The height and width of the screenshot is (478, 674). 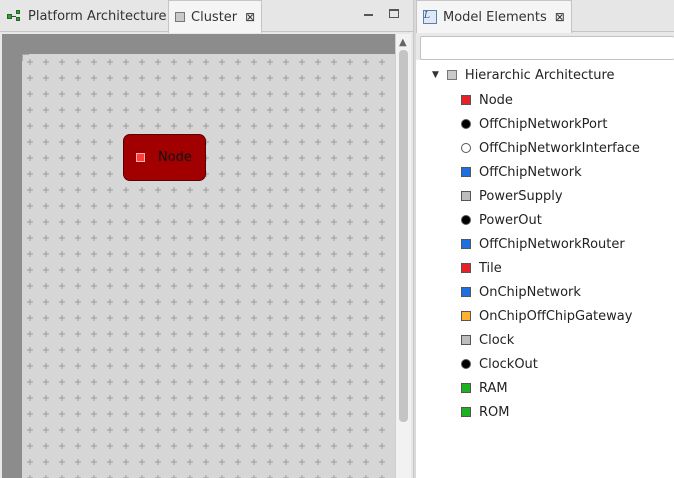 I want to click on scroll-up-icon: ▲, so click(x=403, y=42).